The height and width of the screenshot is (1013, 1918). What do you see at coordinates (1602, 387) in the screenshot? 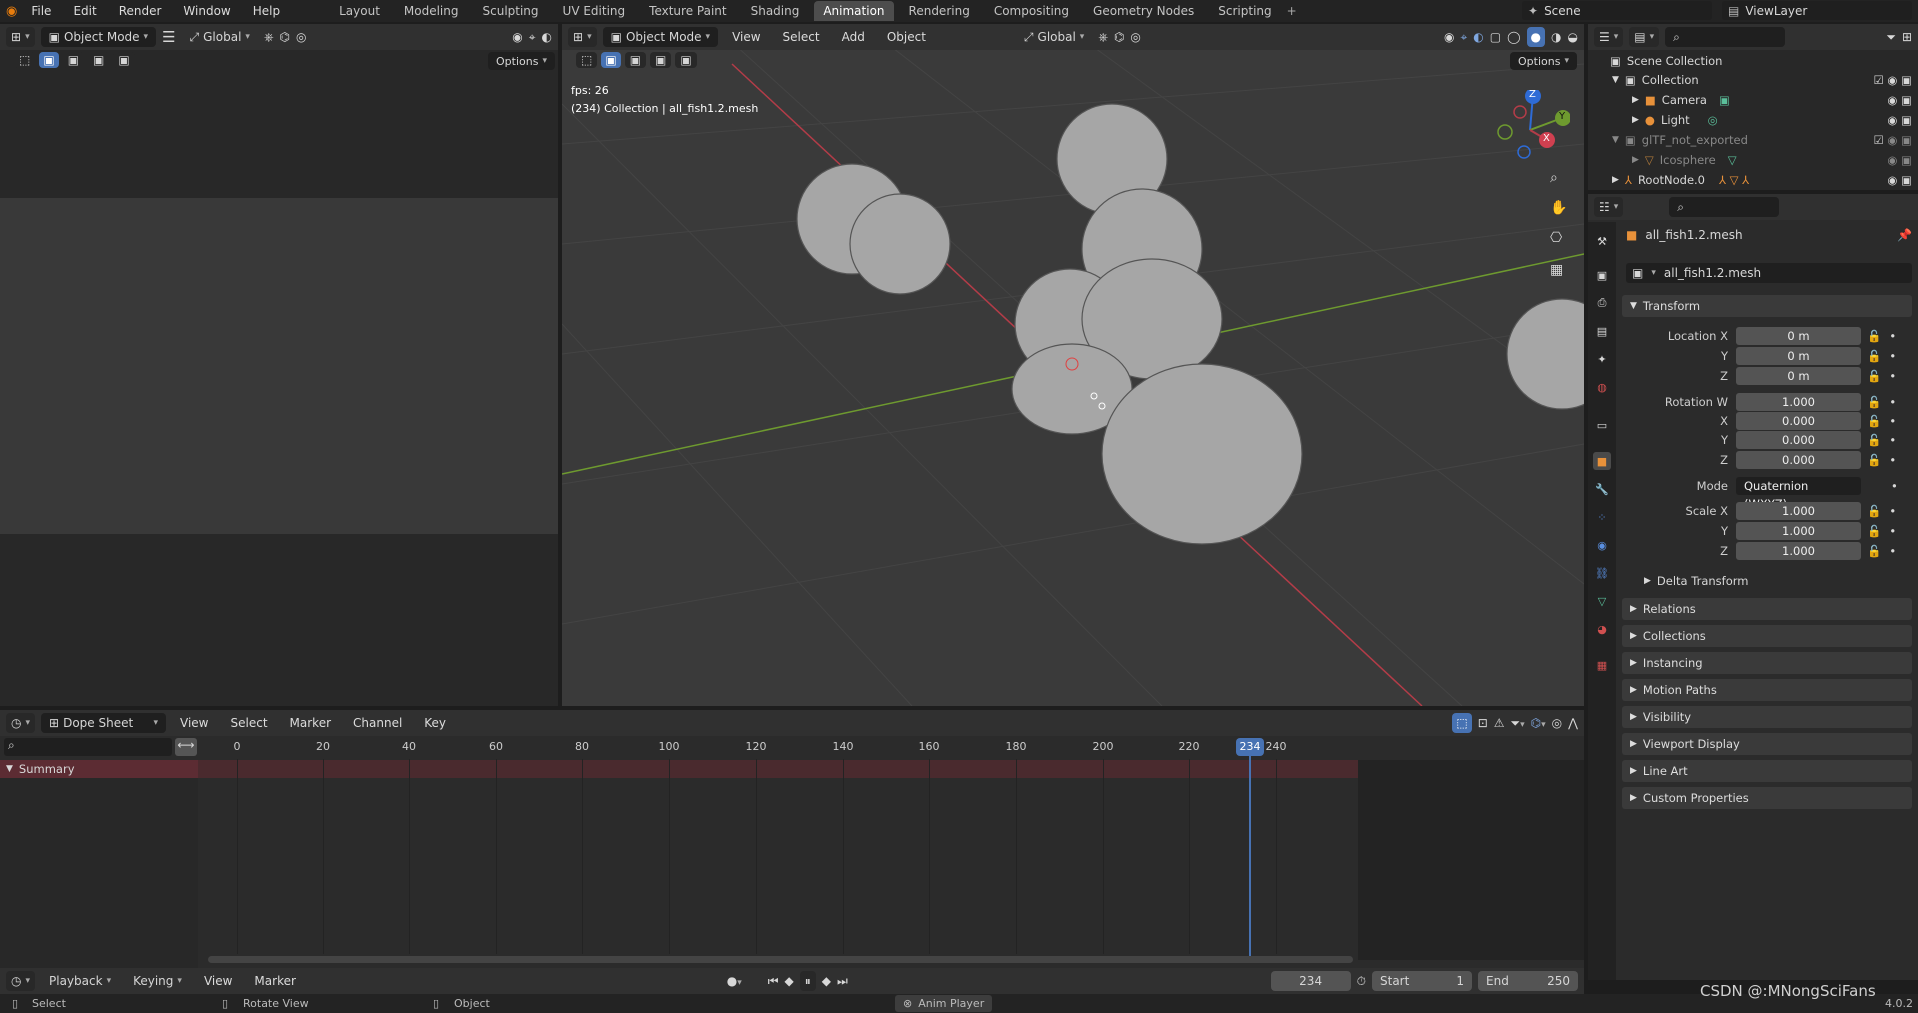
I see `world-tab-icon: ◍` at bounding box center [1602, 387].